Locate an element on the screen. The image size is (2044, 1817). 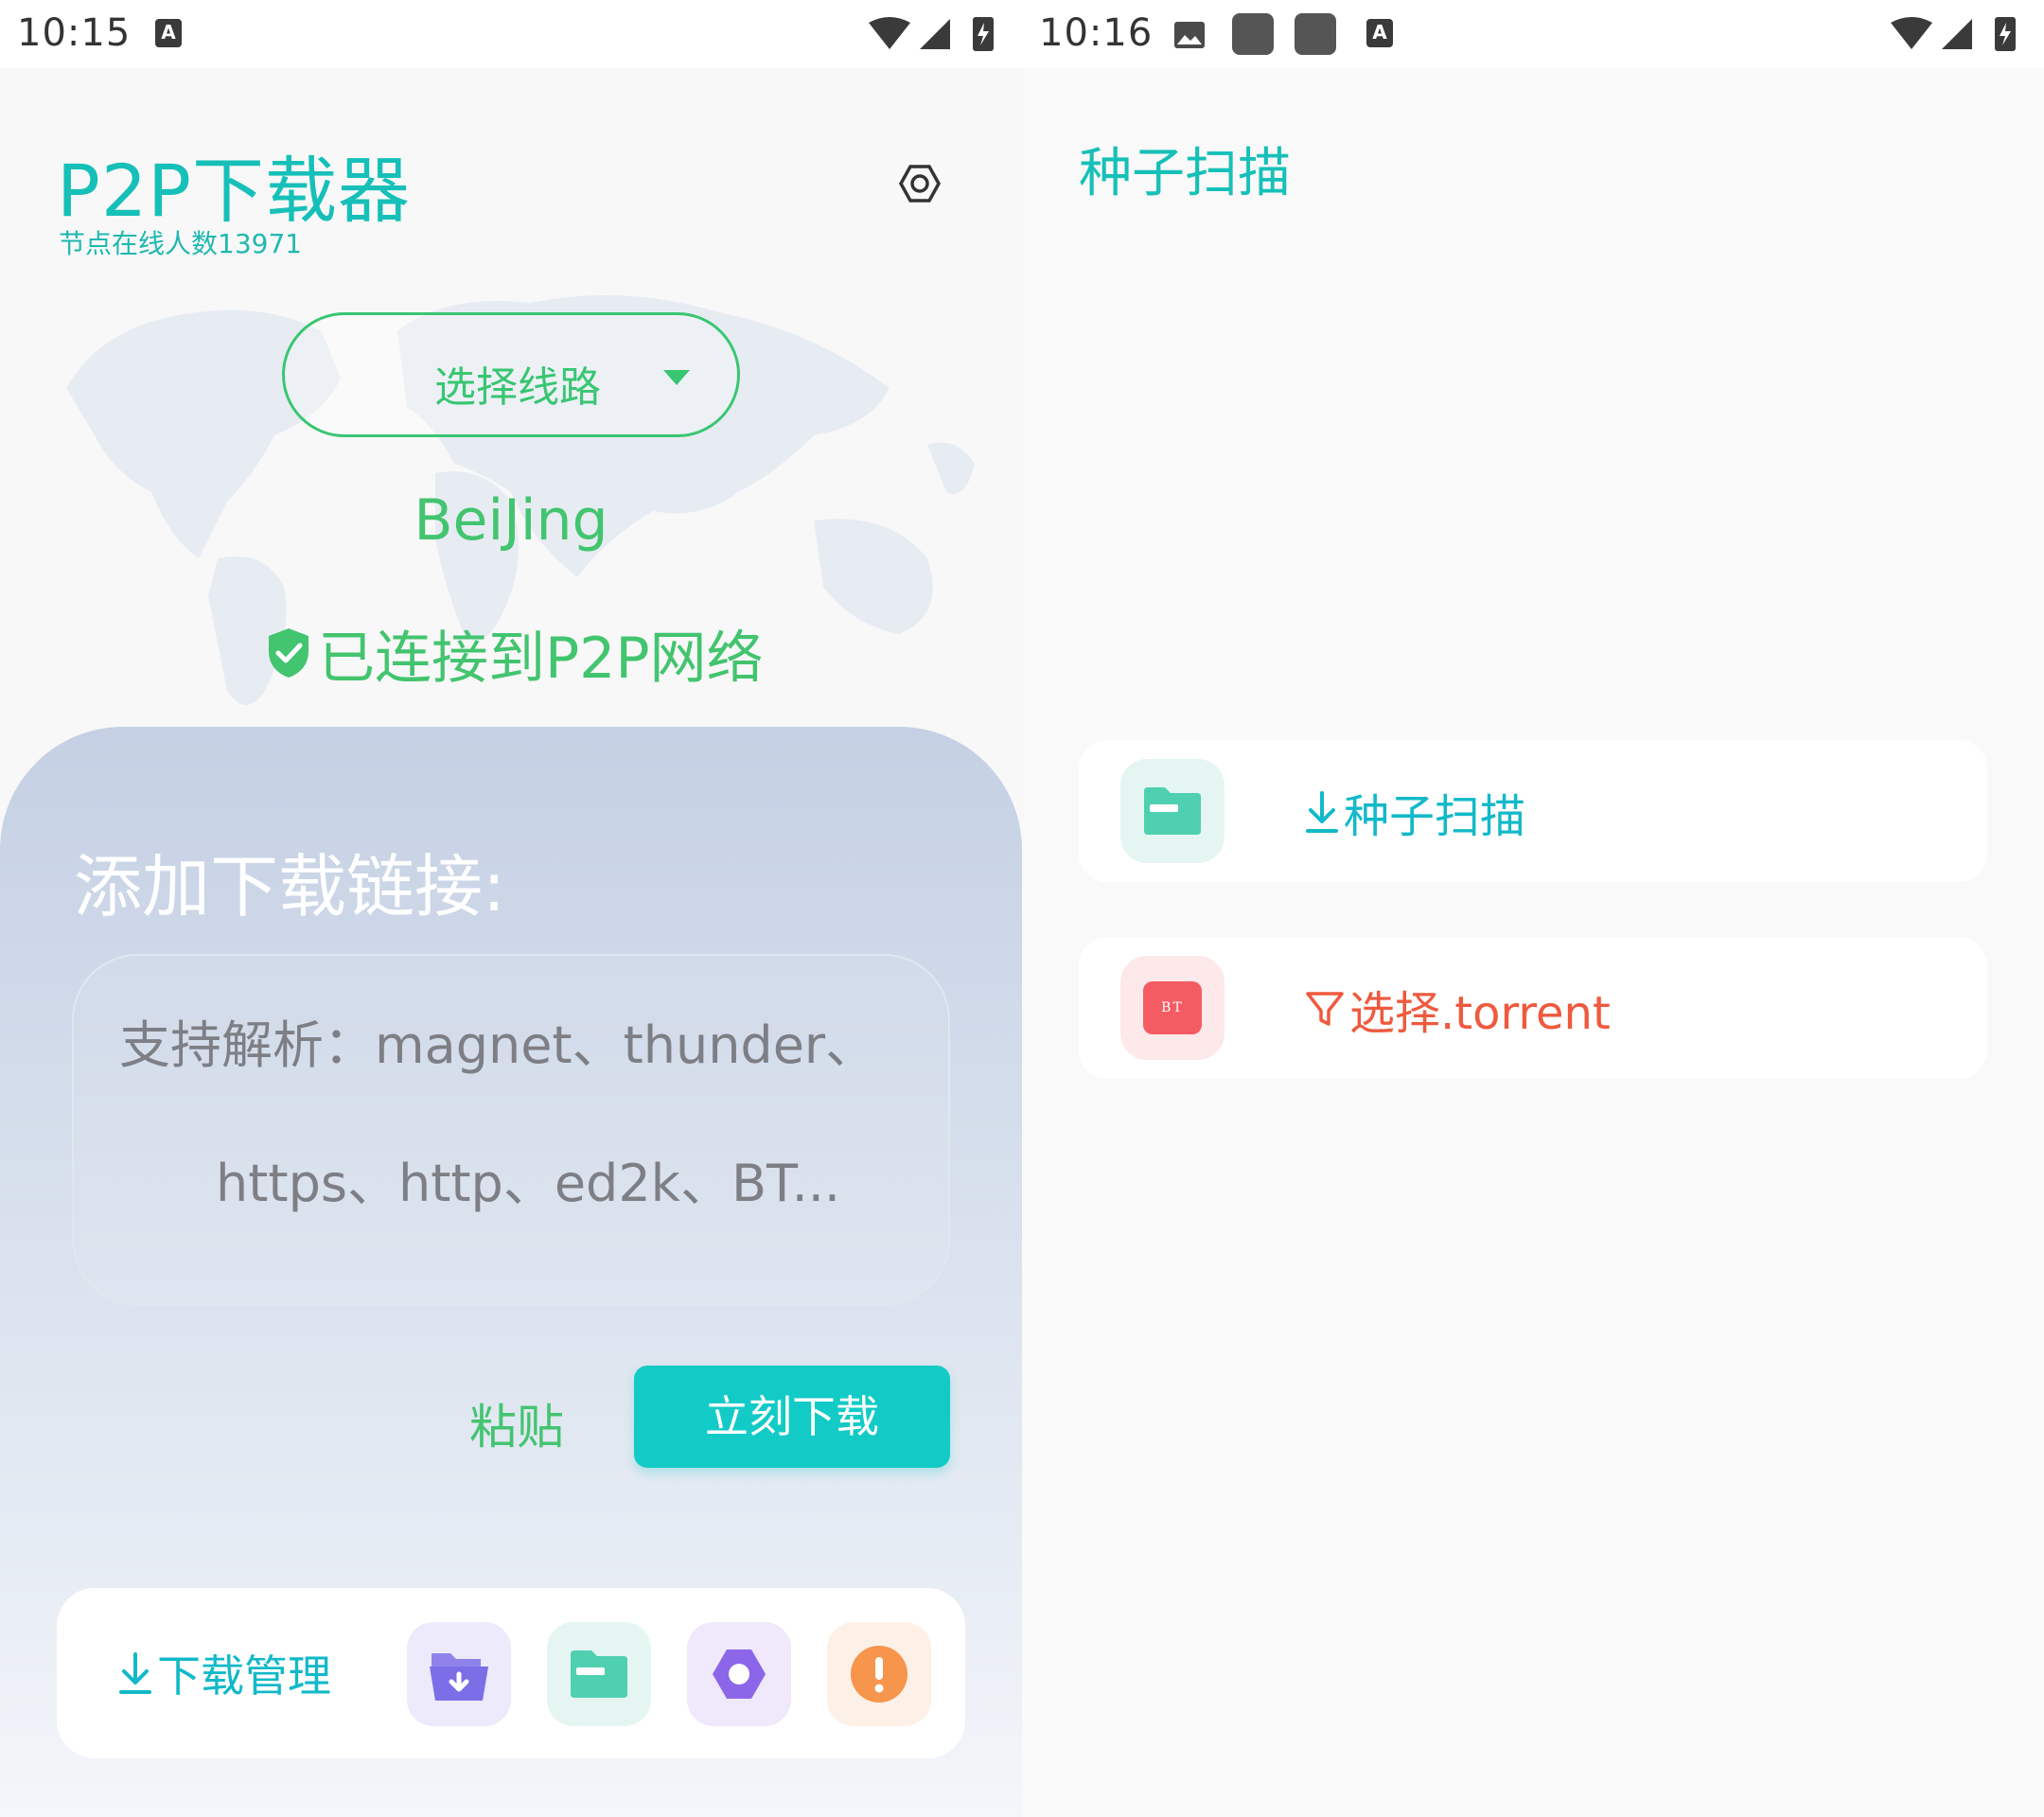
settings-tile-button is located at coordinates (739, 1674).